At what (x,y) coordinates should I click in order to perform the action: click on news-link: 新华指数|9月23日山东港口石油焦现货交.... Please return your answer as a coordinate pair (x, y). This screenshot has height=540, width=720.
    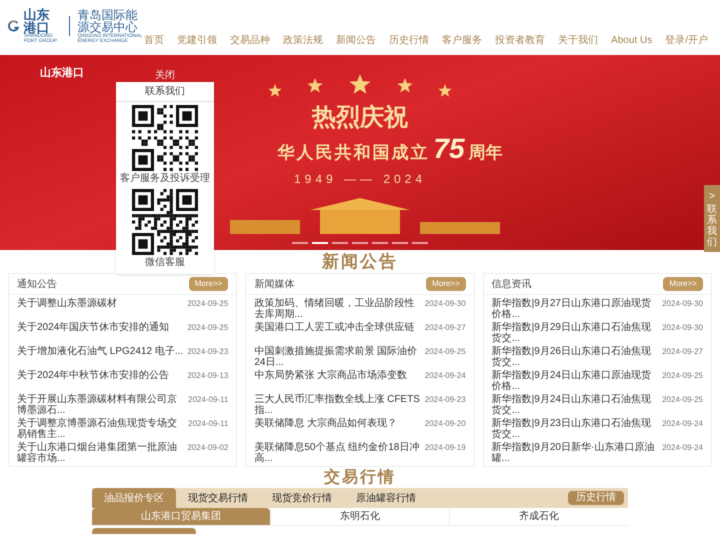
    Looking at the image, I should click on (575, 429).